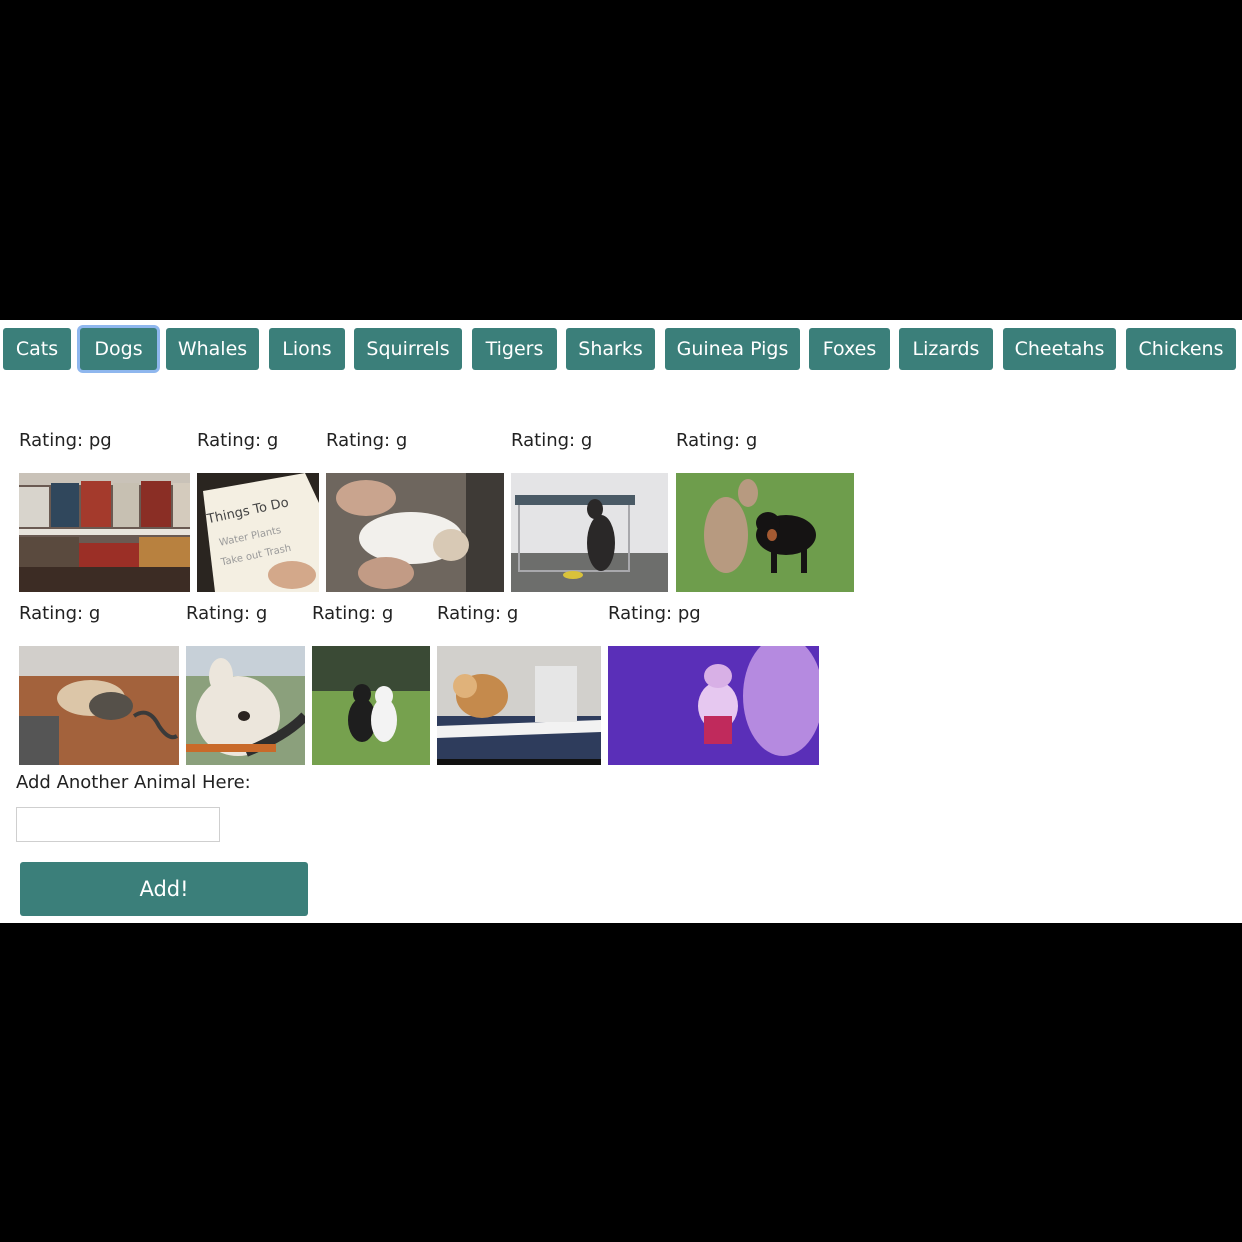 This screenshot has height=1242, width=1242. What do you see at coordinates (99, 705) in the screenshot?
I see `gif-pug-on-floor` at bounding box center [99, 705].